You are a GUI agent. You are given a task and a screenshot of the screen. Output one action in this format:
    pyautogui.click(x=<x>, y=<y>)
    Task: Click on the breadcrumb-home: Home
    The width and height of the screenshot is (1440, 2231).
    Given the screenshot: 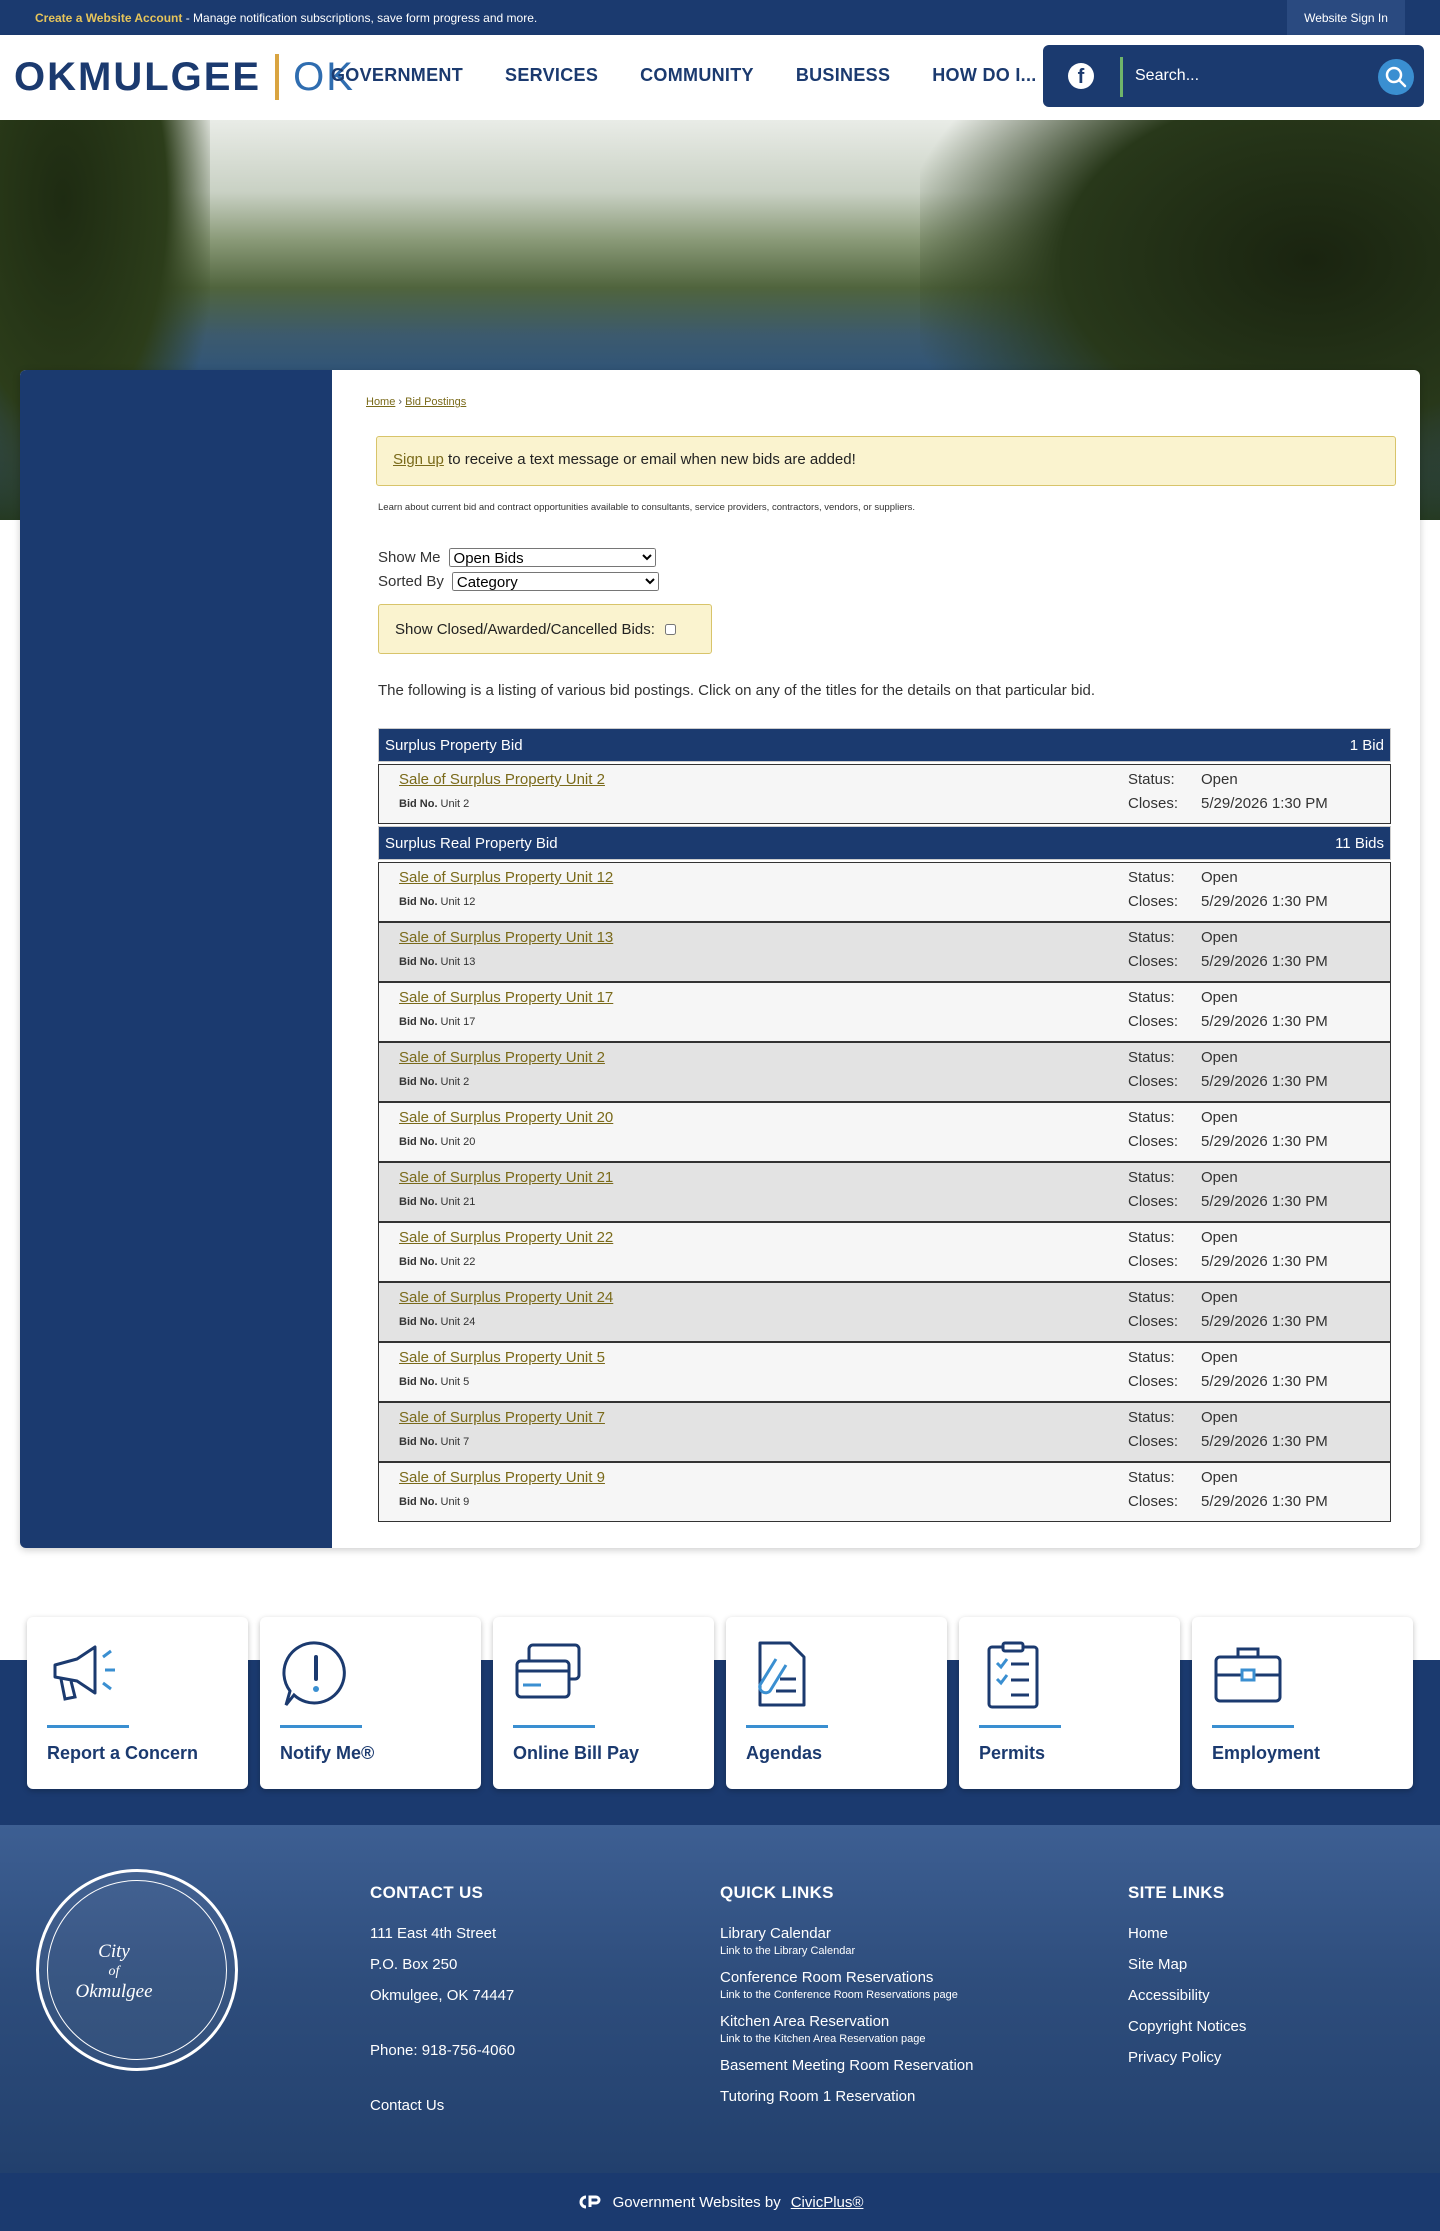 What is the action you would take?
    pyautogui.click(x=380, y=402)
    